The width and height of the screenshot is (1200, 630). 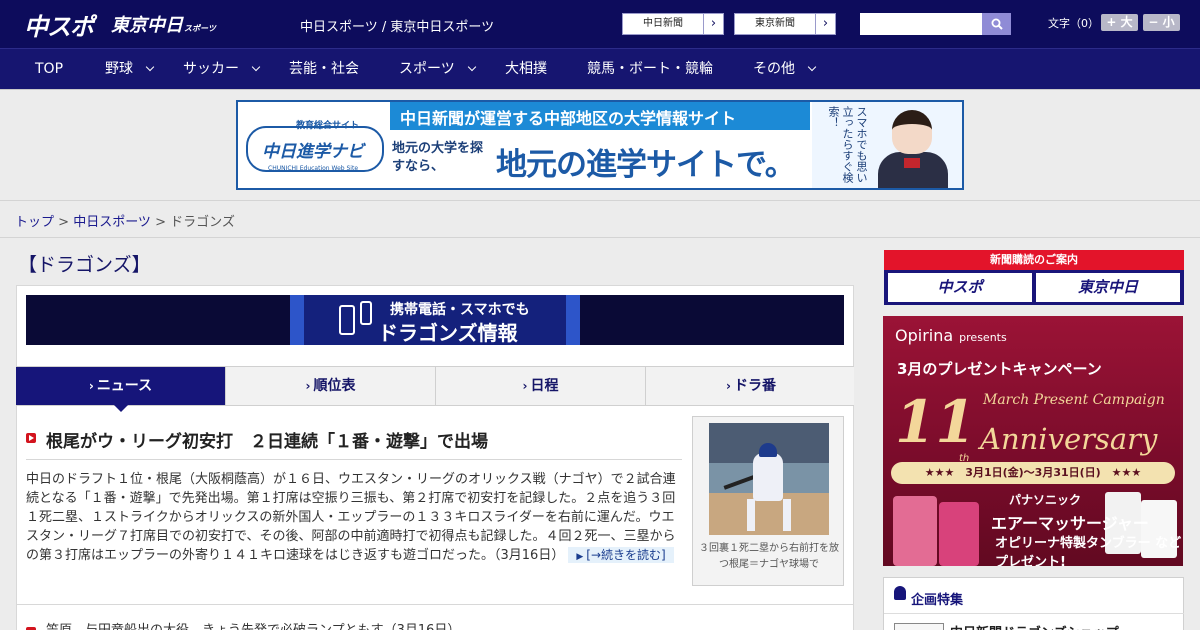 I want to click on nav-item-baseball: 野球, so click(x=130, y=69).